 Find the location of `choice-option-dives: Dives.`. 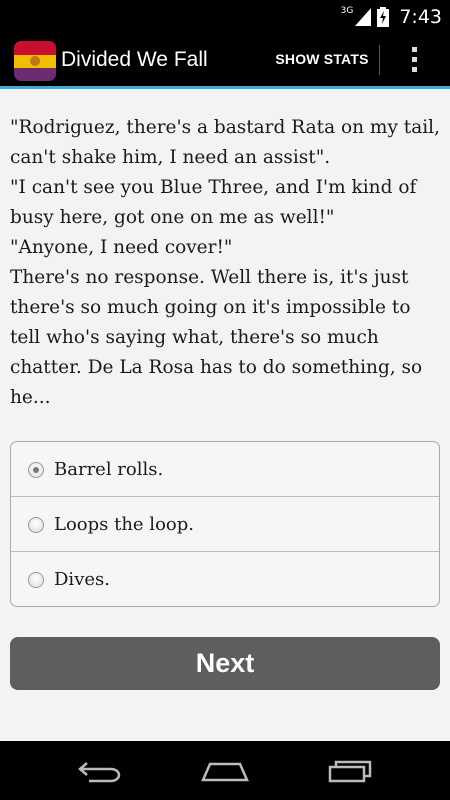

choice-option-dives: Dives. is located at coordinates (225, 579).